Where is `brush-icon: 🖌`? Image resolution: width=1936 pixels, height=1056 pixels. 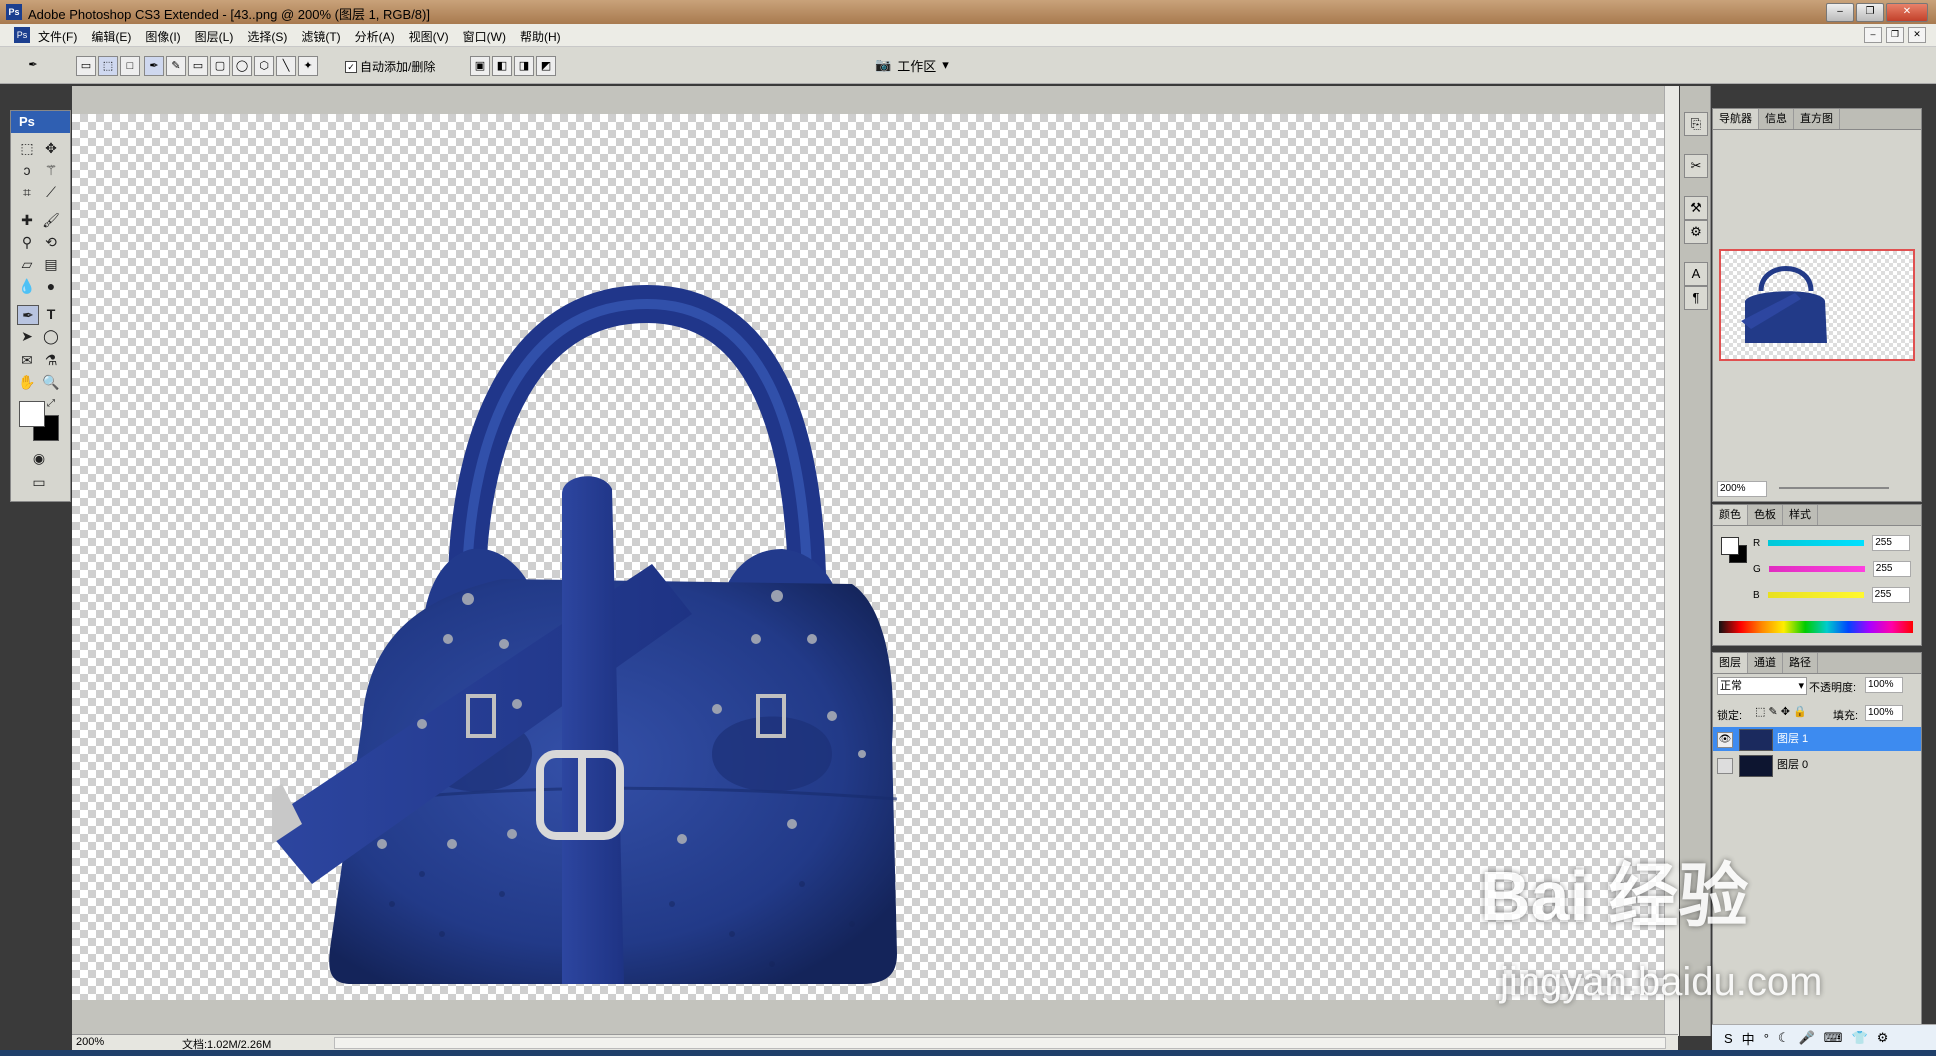 brush-icon: 🖌 is located at coordinates (51, 220).